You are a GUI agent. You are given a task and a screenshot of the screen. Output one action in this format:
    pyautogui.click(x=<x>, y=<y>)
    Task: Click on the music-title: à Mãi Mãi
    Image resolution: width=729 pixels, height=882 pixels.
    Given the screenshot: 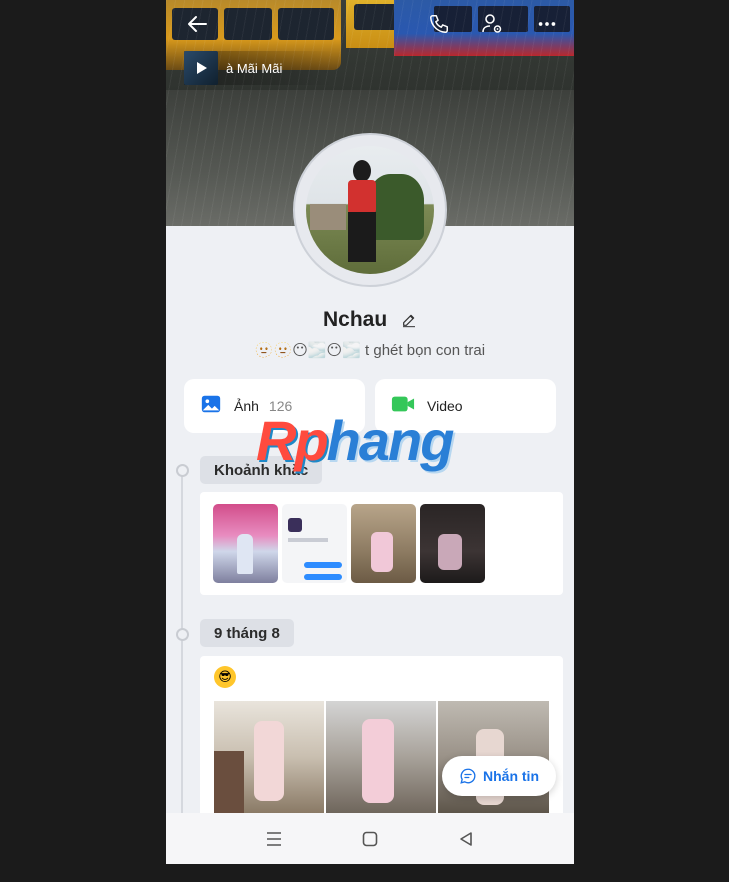 What is the action you would take?
    pyautogui.click(x=254, y=68)
    